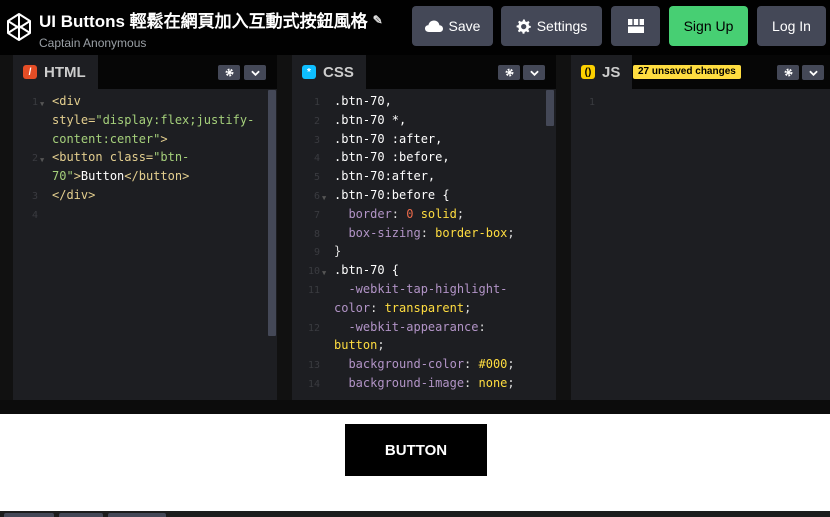 The width and height of the screenshot is (830, 517). I want to click on code-token: .btn-70:before {, so click(392, 195).